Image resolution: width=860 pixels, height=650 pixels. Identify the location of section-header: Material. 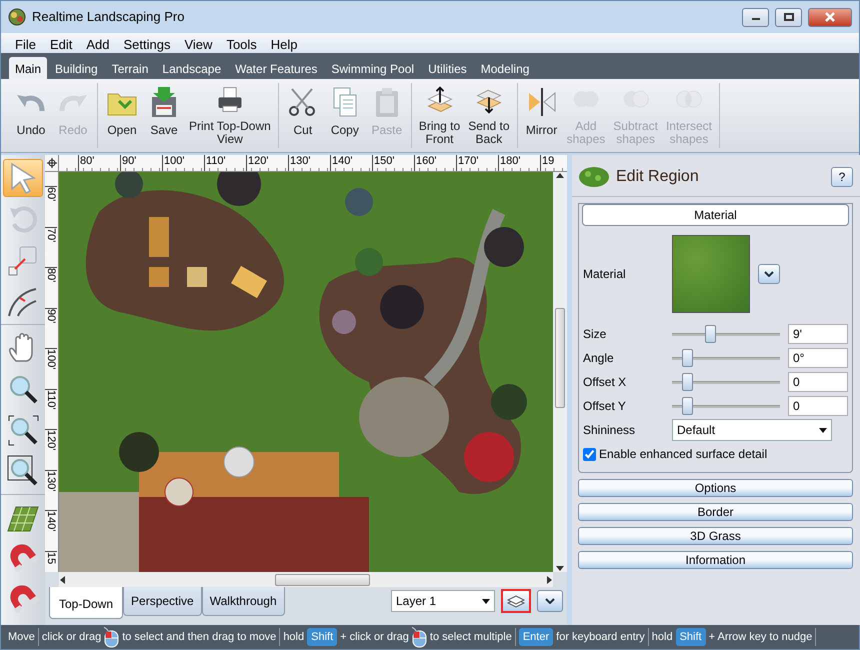
(715, 215).